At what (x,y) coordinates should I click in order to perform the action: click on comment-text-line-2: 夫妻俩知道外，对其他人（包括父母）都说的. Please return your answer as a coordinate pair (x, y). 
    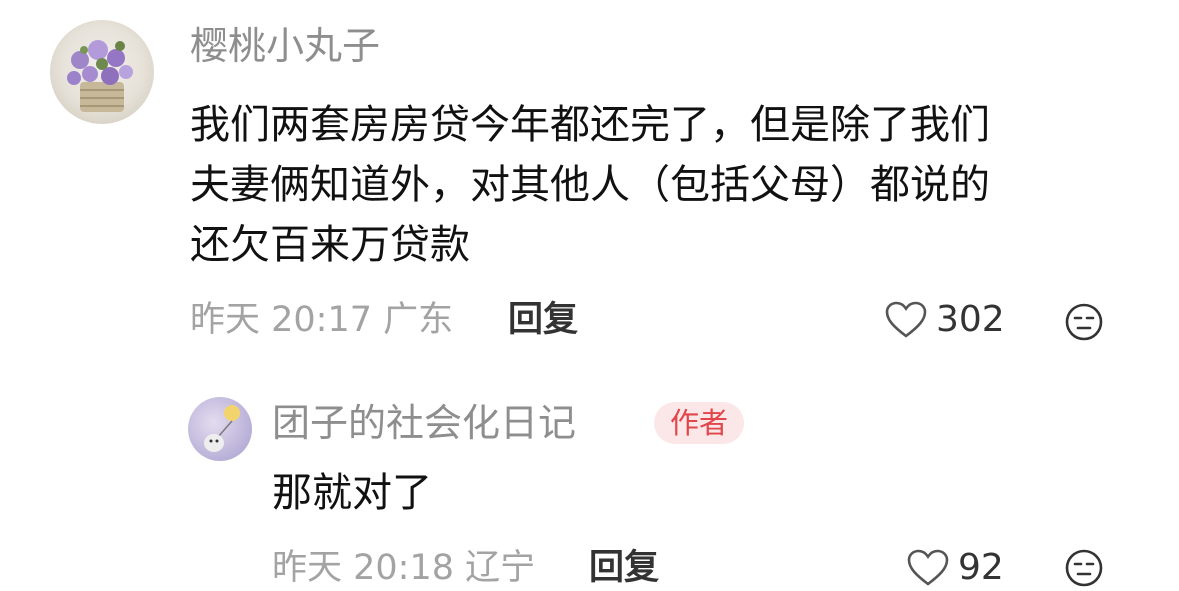
    Looking at the image, I should click on (590, 185).